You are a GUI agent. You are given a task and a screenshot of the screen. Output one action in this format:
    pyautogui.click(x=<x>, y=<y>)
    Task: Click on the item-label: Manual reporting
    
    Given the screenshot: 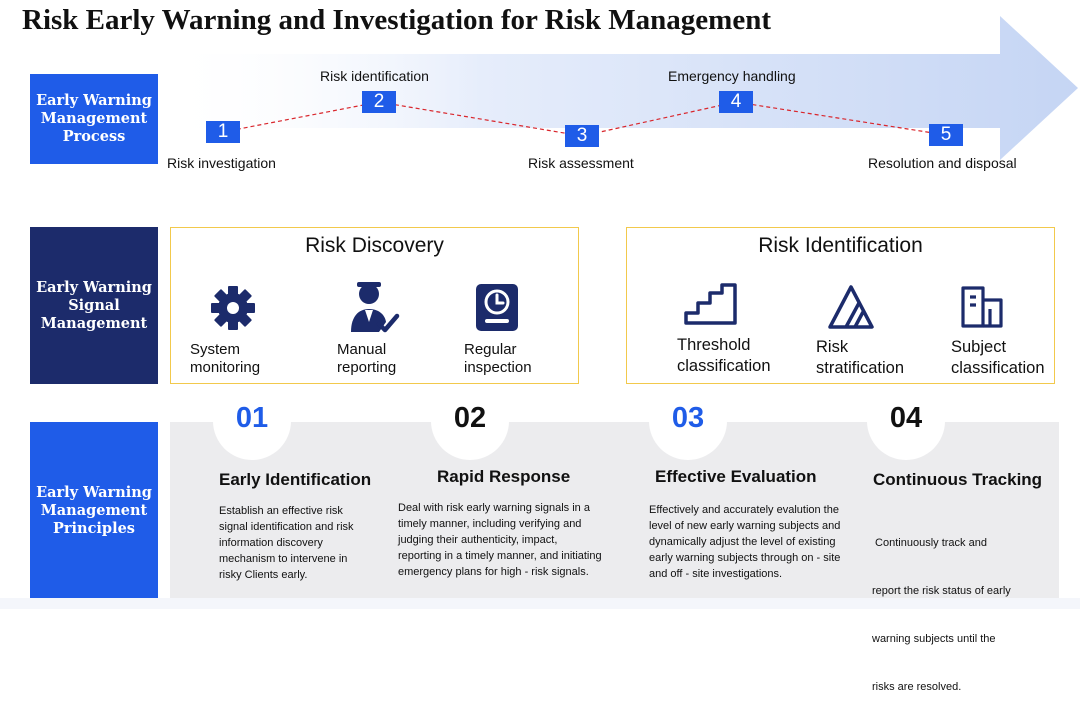 What is the action you would take?
    pyautogui.click(x=369, y=359)
    